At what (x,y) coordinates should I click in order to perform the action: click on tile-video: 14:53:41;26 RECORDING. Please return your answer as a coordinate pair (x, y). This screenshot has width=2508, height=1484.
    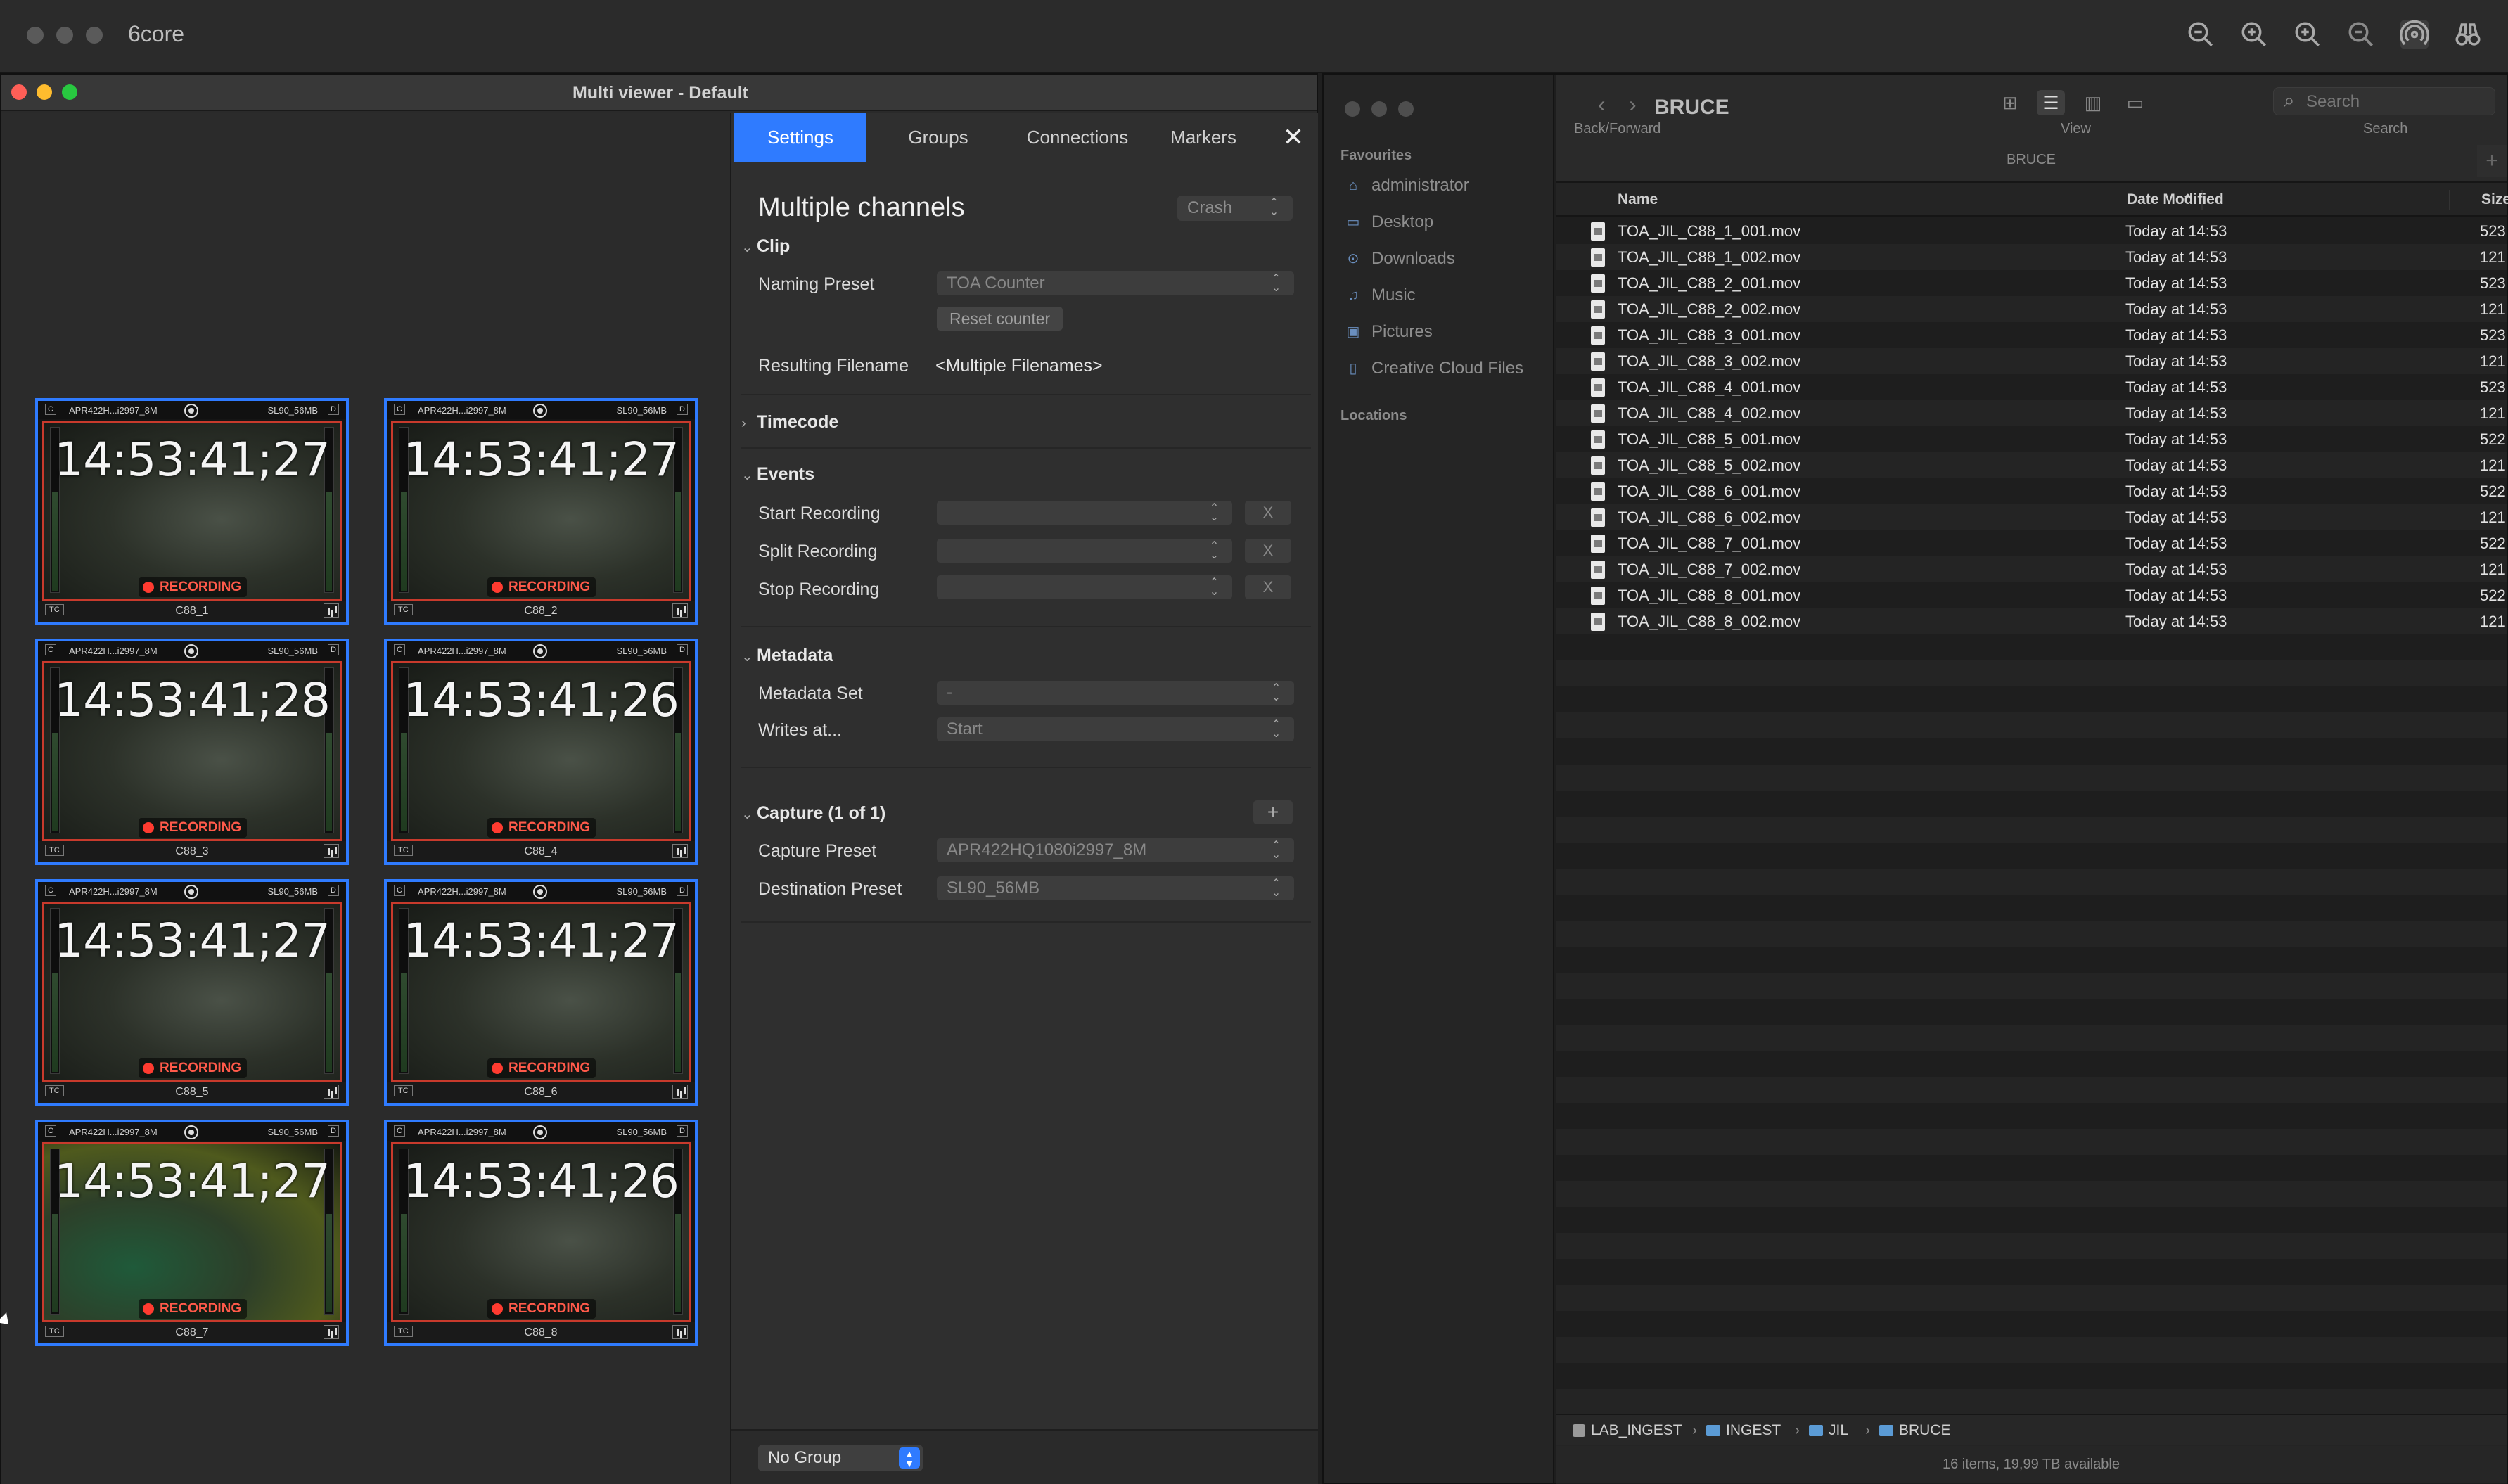
    Looking at the image, I should click on (541, 751).